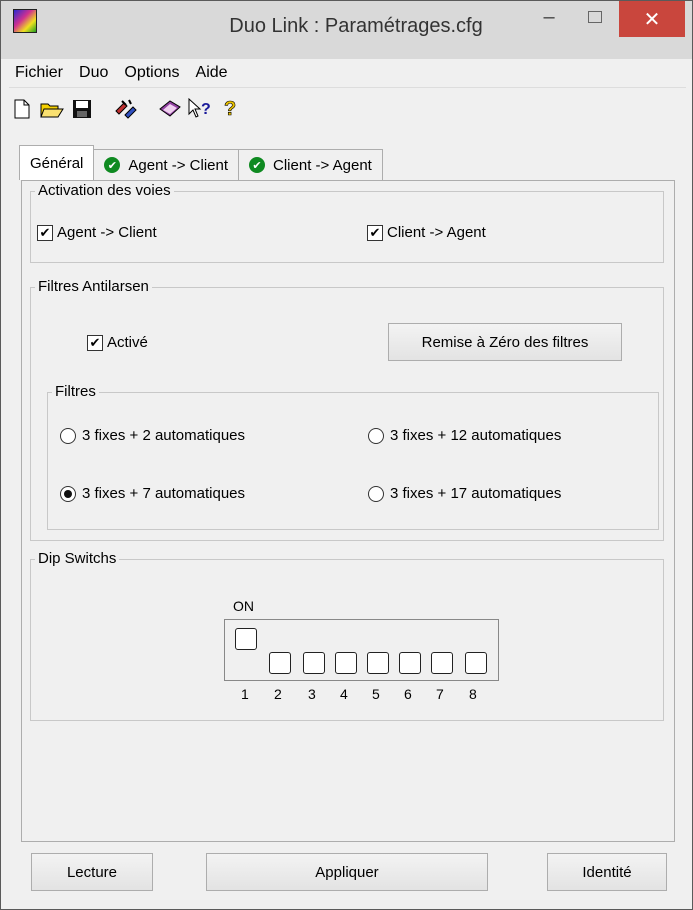 The height and width of the screenshot is (910, 693). I want to click on tab-client-agent: ✔ Client -> Agent, so click(310, 164).